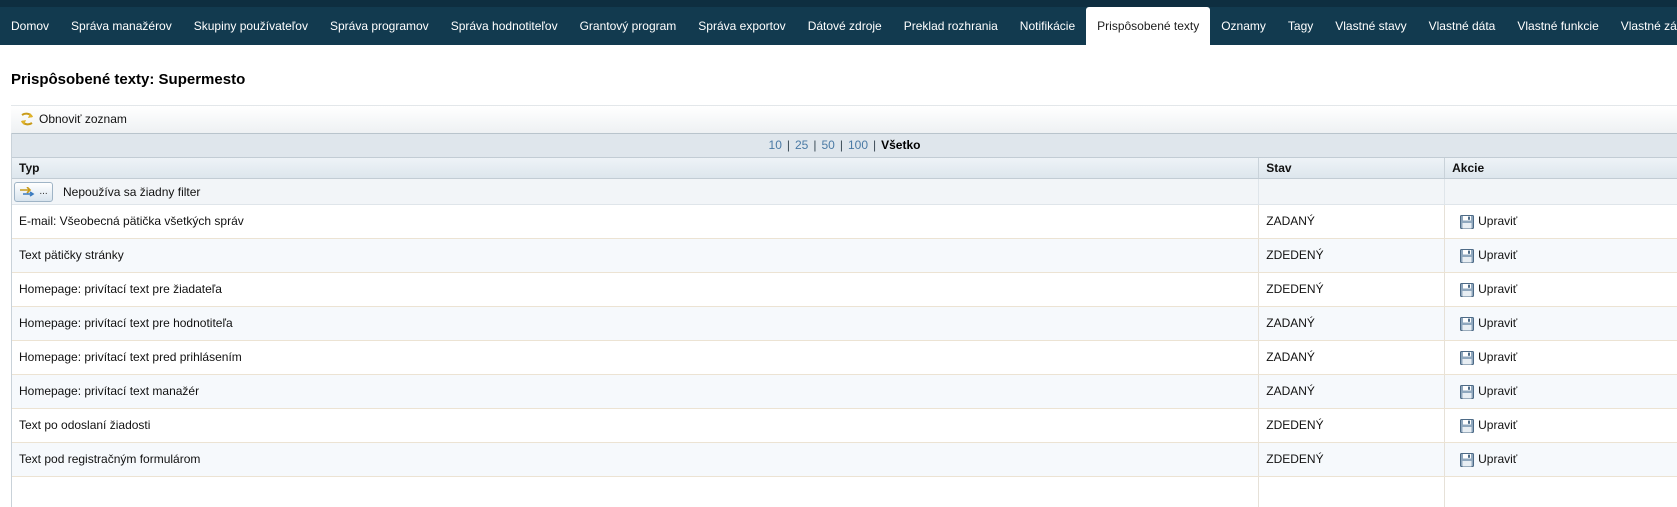 The image size is (1677, 507). I want to click on tab-9: Notifikácie, so click(1047, 26).